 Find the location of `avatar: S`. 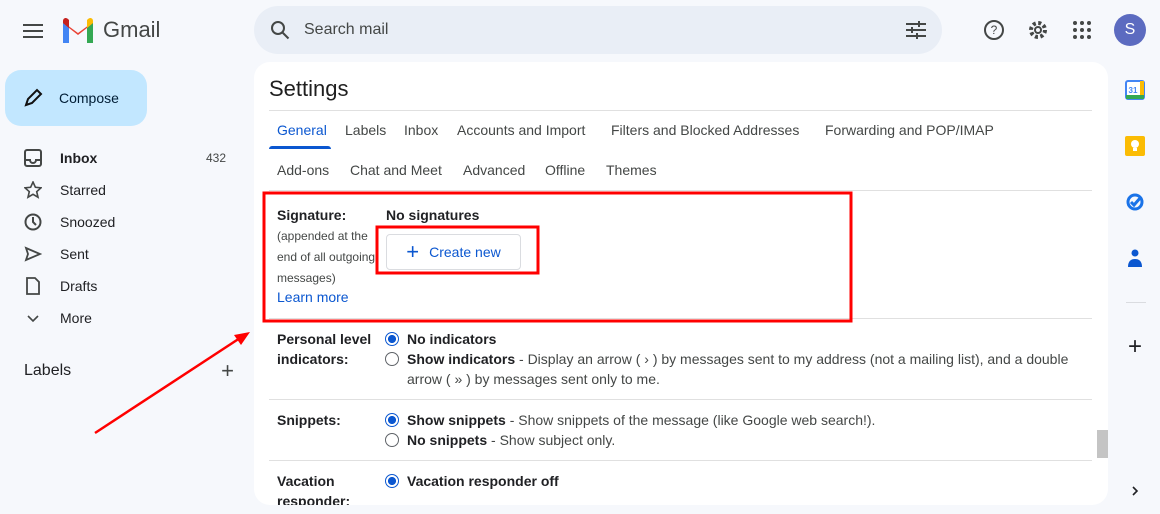

avatar: S is located at coordinates (1130, 30).